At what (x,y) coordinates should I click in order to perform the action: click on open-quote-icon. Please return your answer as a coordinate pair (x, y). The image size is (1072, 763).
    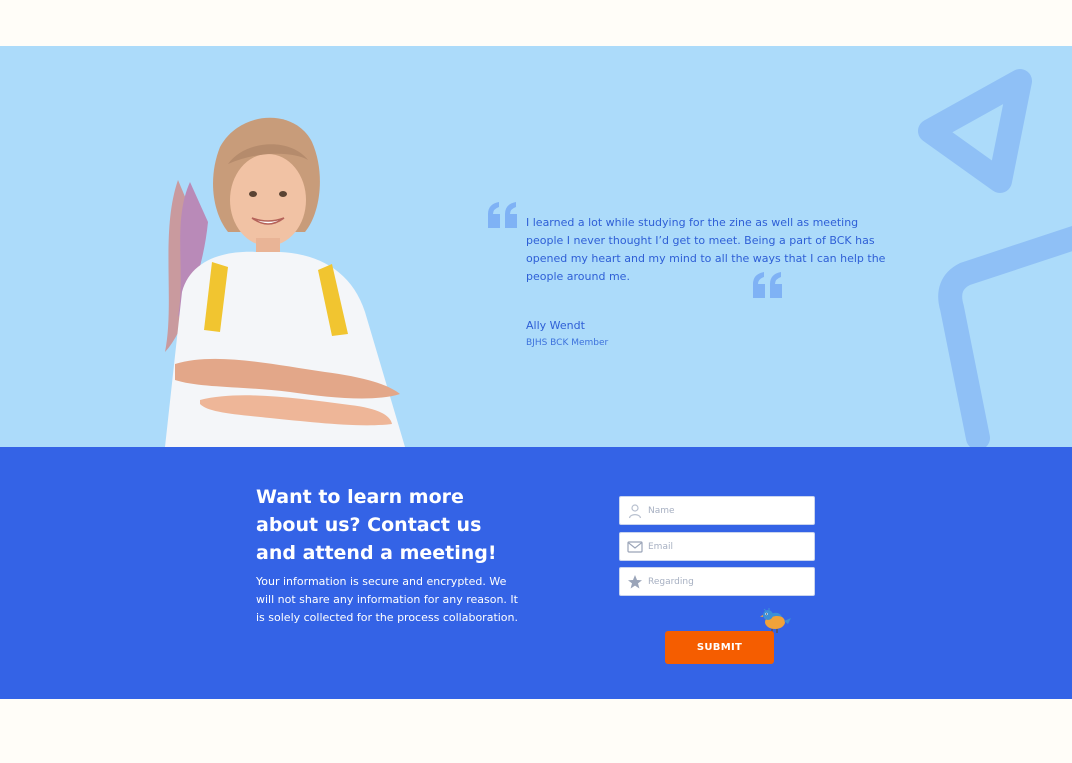
    Looking at the image, I should click on (502, 215).